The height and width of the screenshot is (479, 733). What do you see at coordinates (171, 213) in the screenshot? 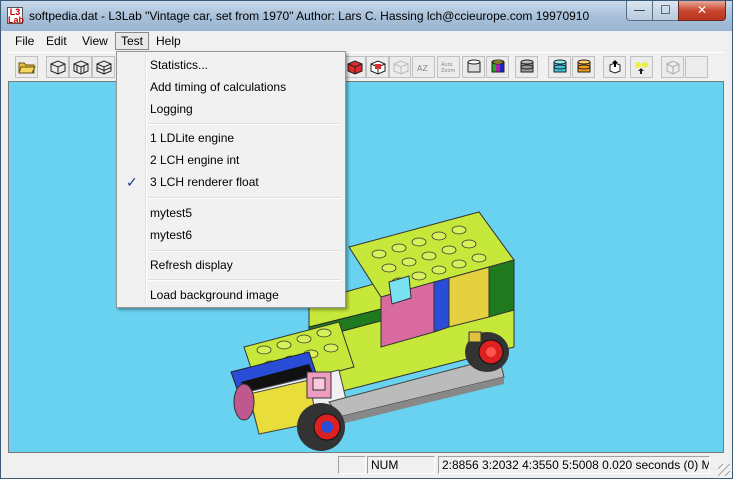
I see `menu-item-label: mytest5` at bounding box center [171, 213].